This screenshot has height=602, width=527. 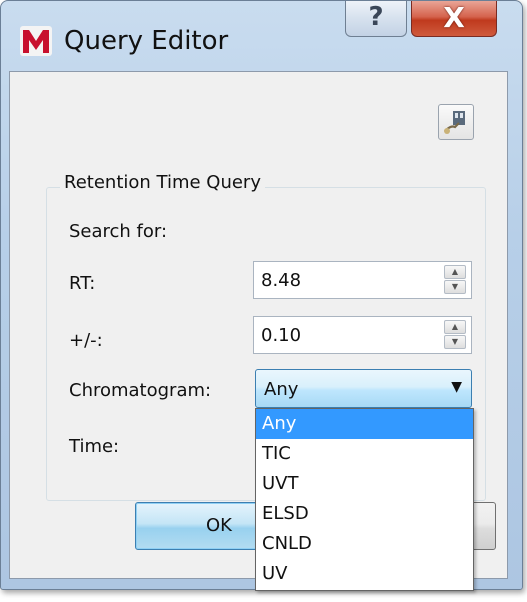 What do you see at coordinates (94, 446) in the screenshot?
I see `time-label: Time:` at bounding box center [94, 446].